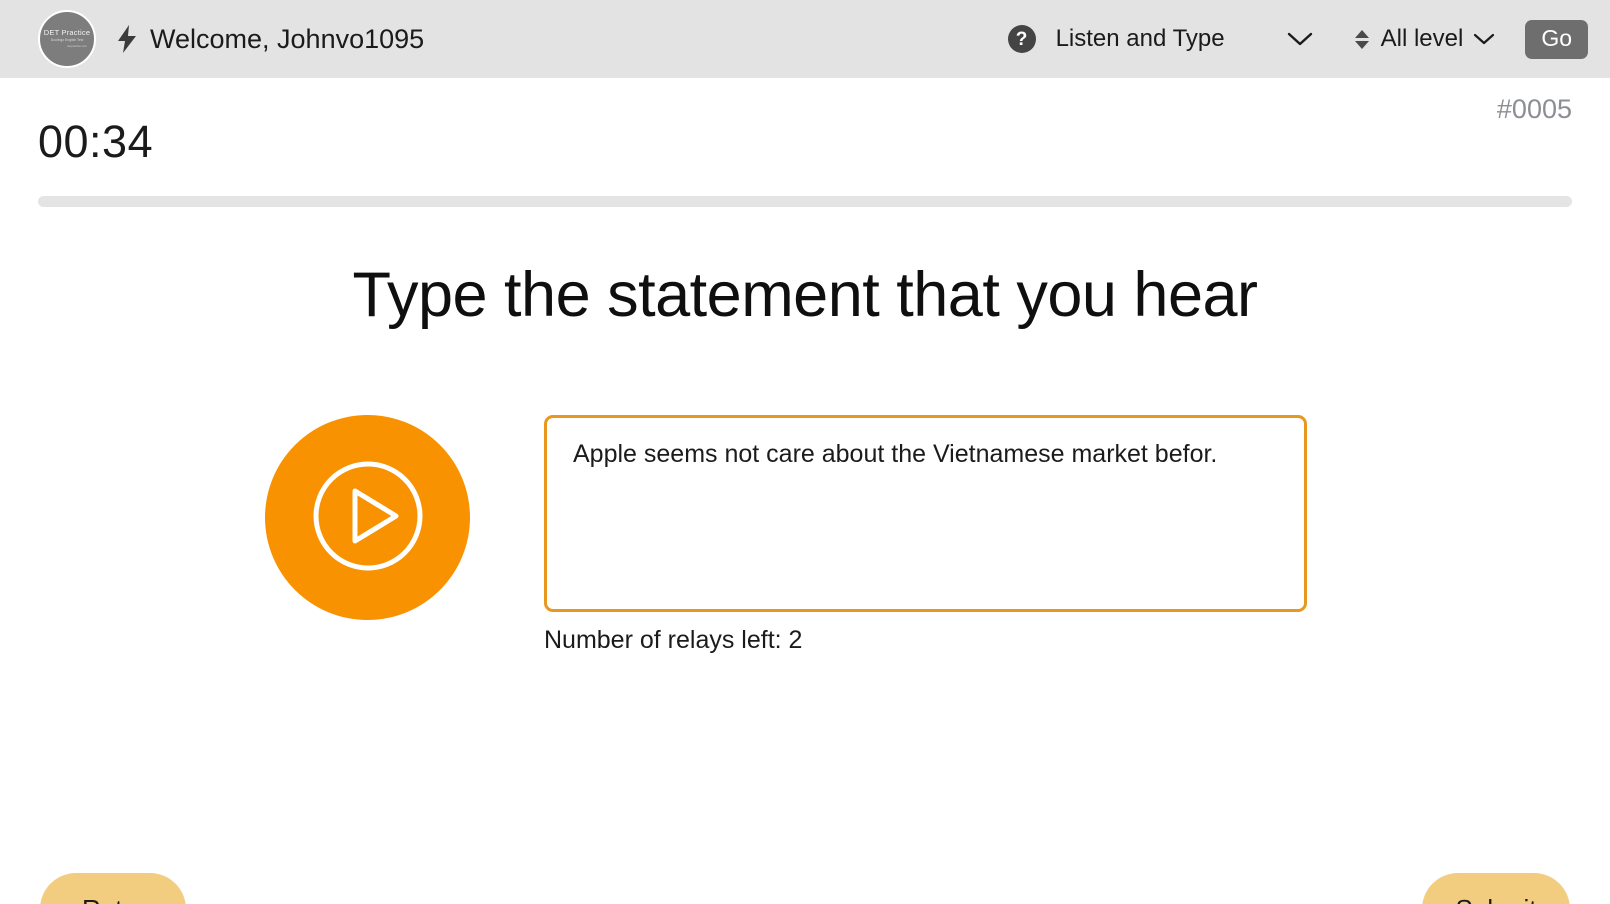 This screenshot has height=904, width=1610. What do you see at coordinates (805, 137) in the screenshot?
I see `status-row: 00:34 #0005` at bounding box center [805, 137].